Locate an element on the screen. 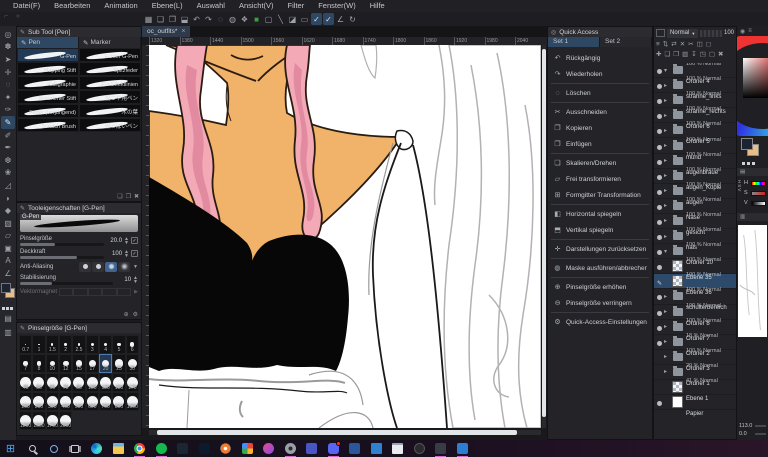  chevron-right-icon: ▶ is located at coordinates (136, 292).